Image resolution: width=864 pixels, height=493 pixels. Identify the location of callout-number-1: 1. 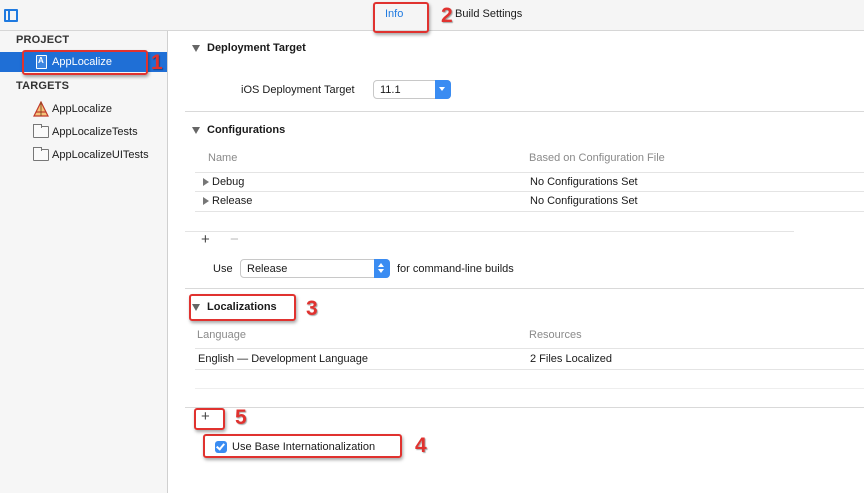
(157, 62).